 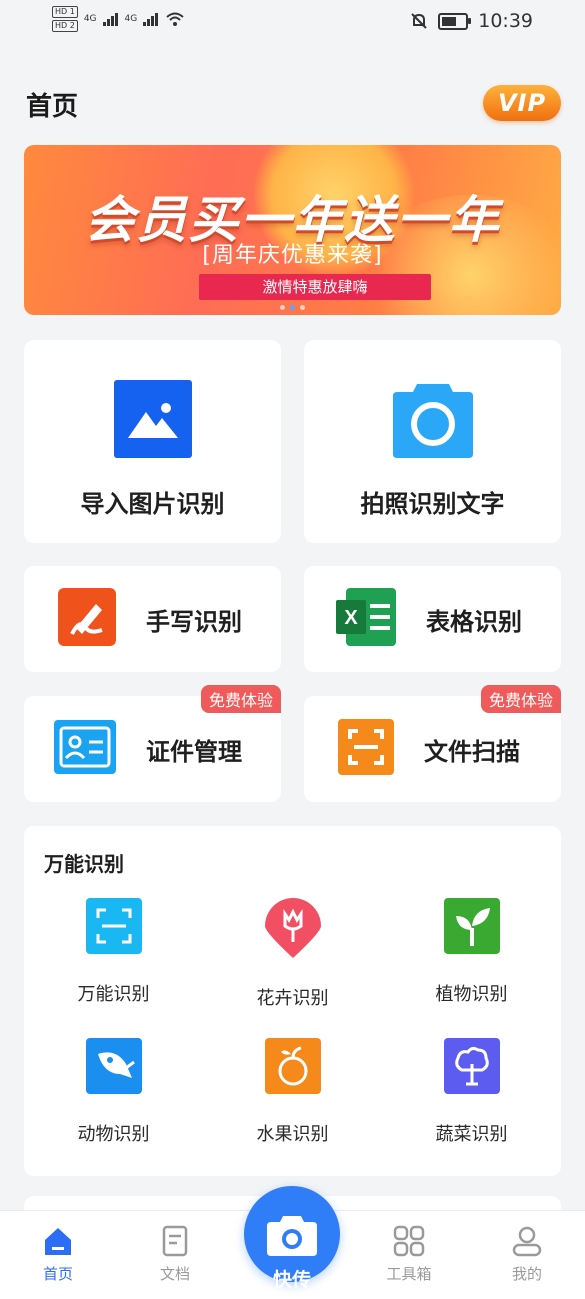 I want to click on banner-subtitle: [周年庆优惠来袭], so click(x=292, y=255).